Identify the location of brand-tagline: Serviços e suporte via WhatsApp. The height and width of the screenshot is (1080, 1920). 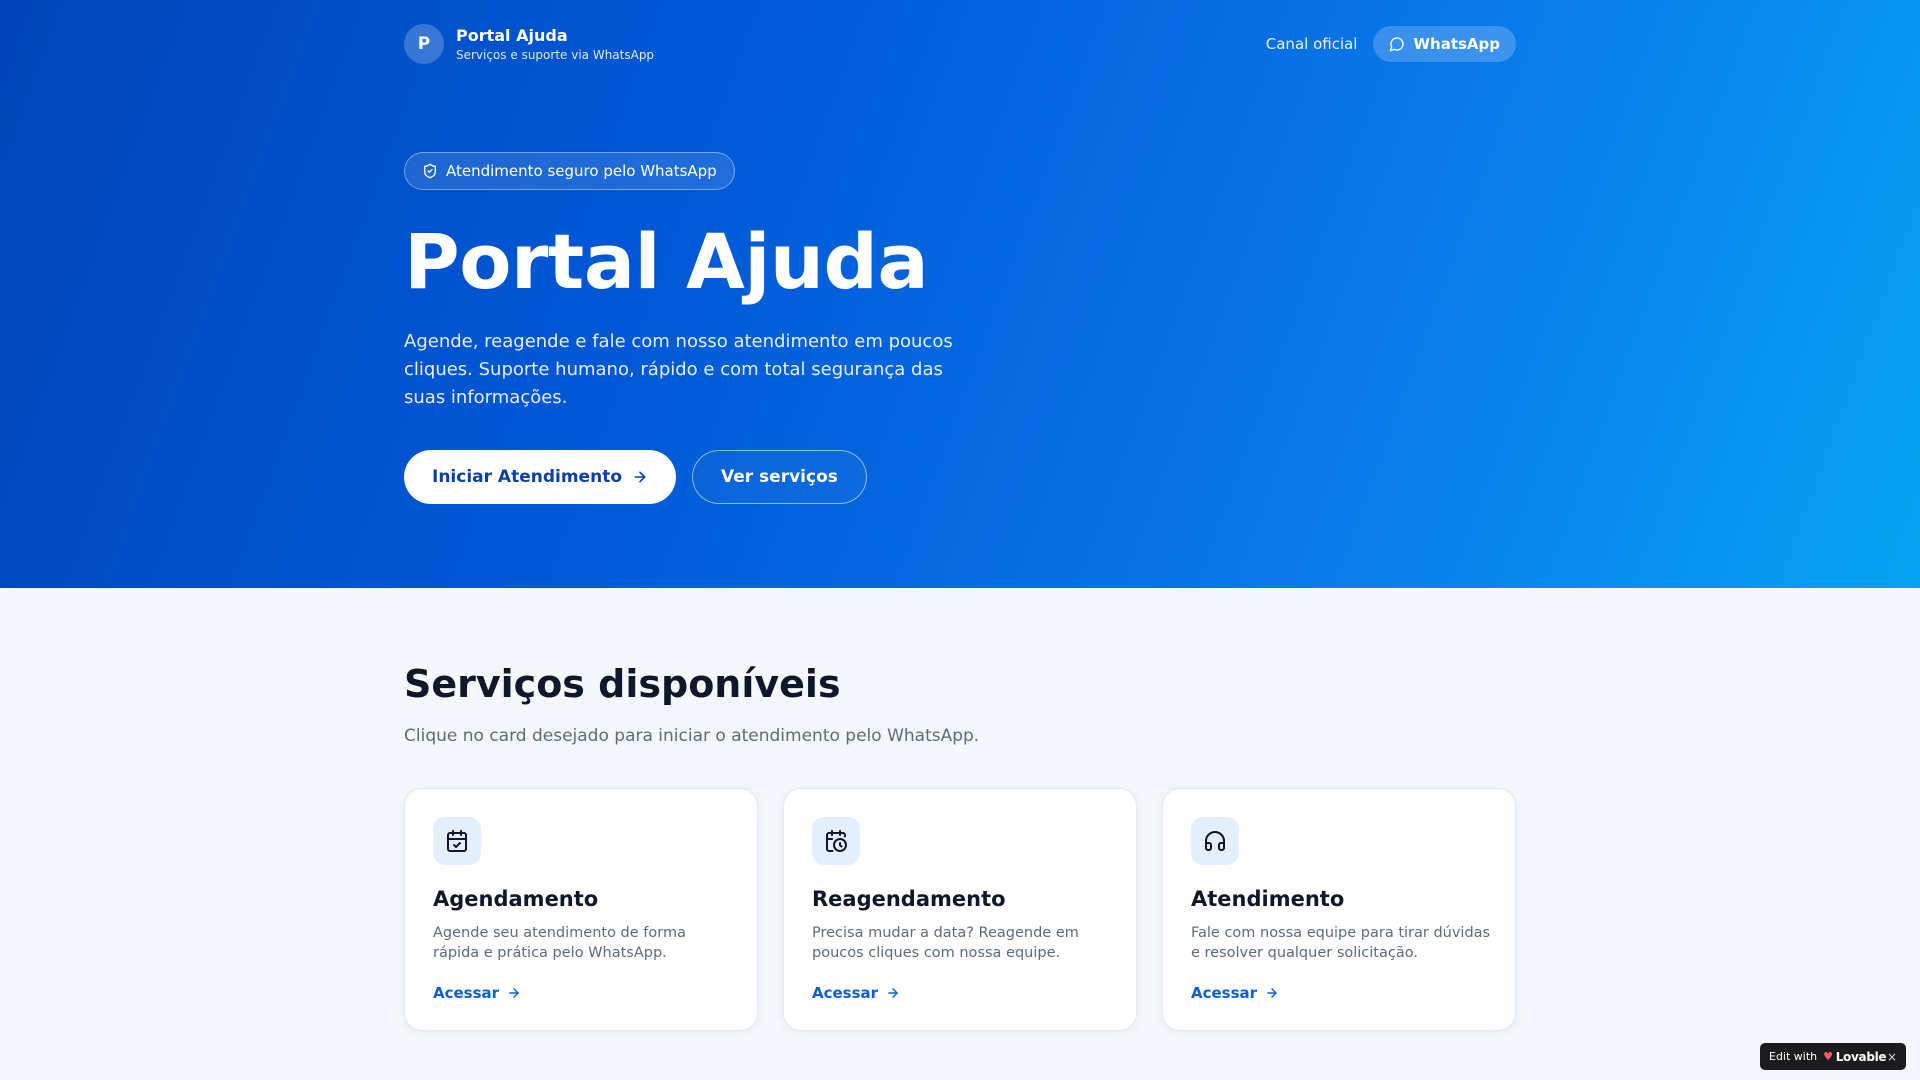
(555, 54).